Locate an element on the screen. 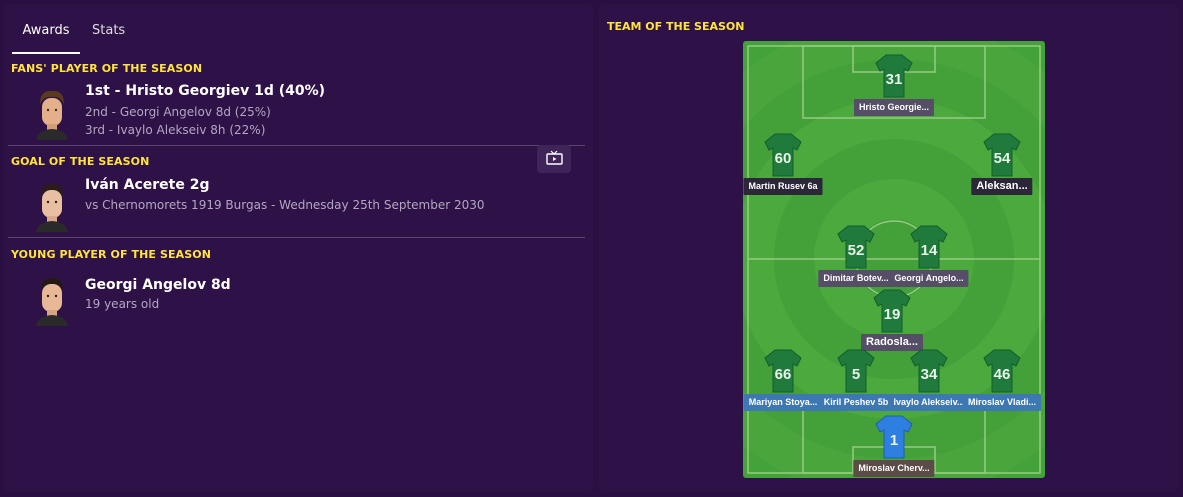 Image resolution: width=1183 pixels, height=497 pixels. shirt-icon: 31 is located at coordinates (894, 76).